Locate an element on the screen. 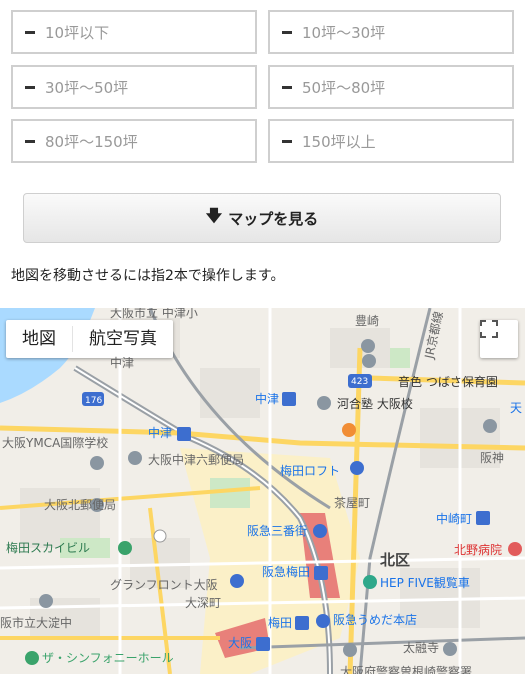 The image size is (525, 674). filter-label: 30坪～50坪 is located at coordinates (87, 87).